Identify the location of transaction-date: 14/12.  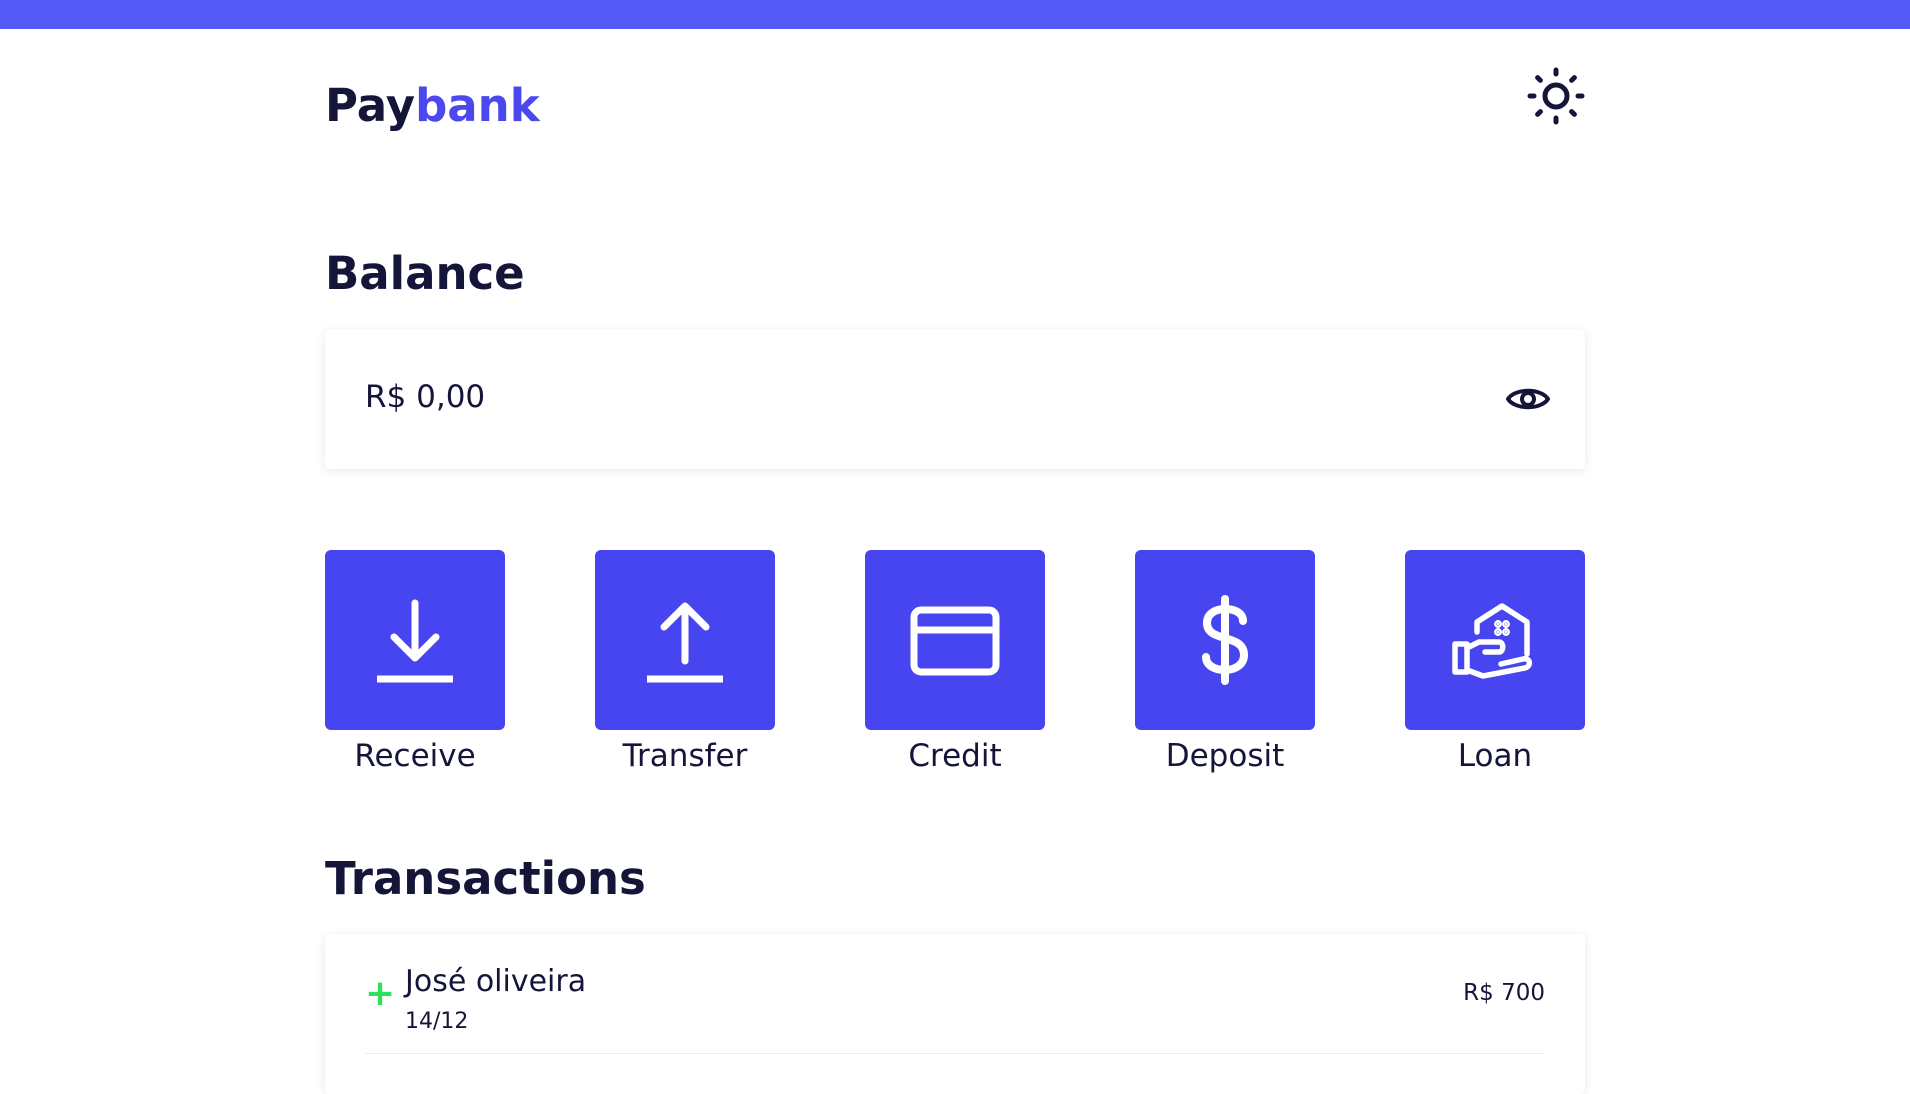
(437, 1021).